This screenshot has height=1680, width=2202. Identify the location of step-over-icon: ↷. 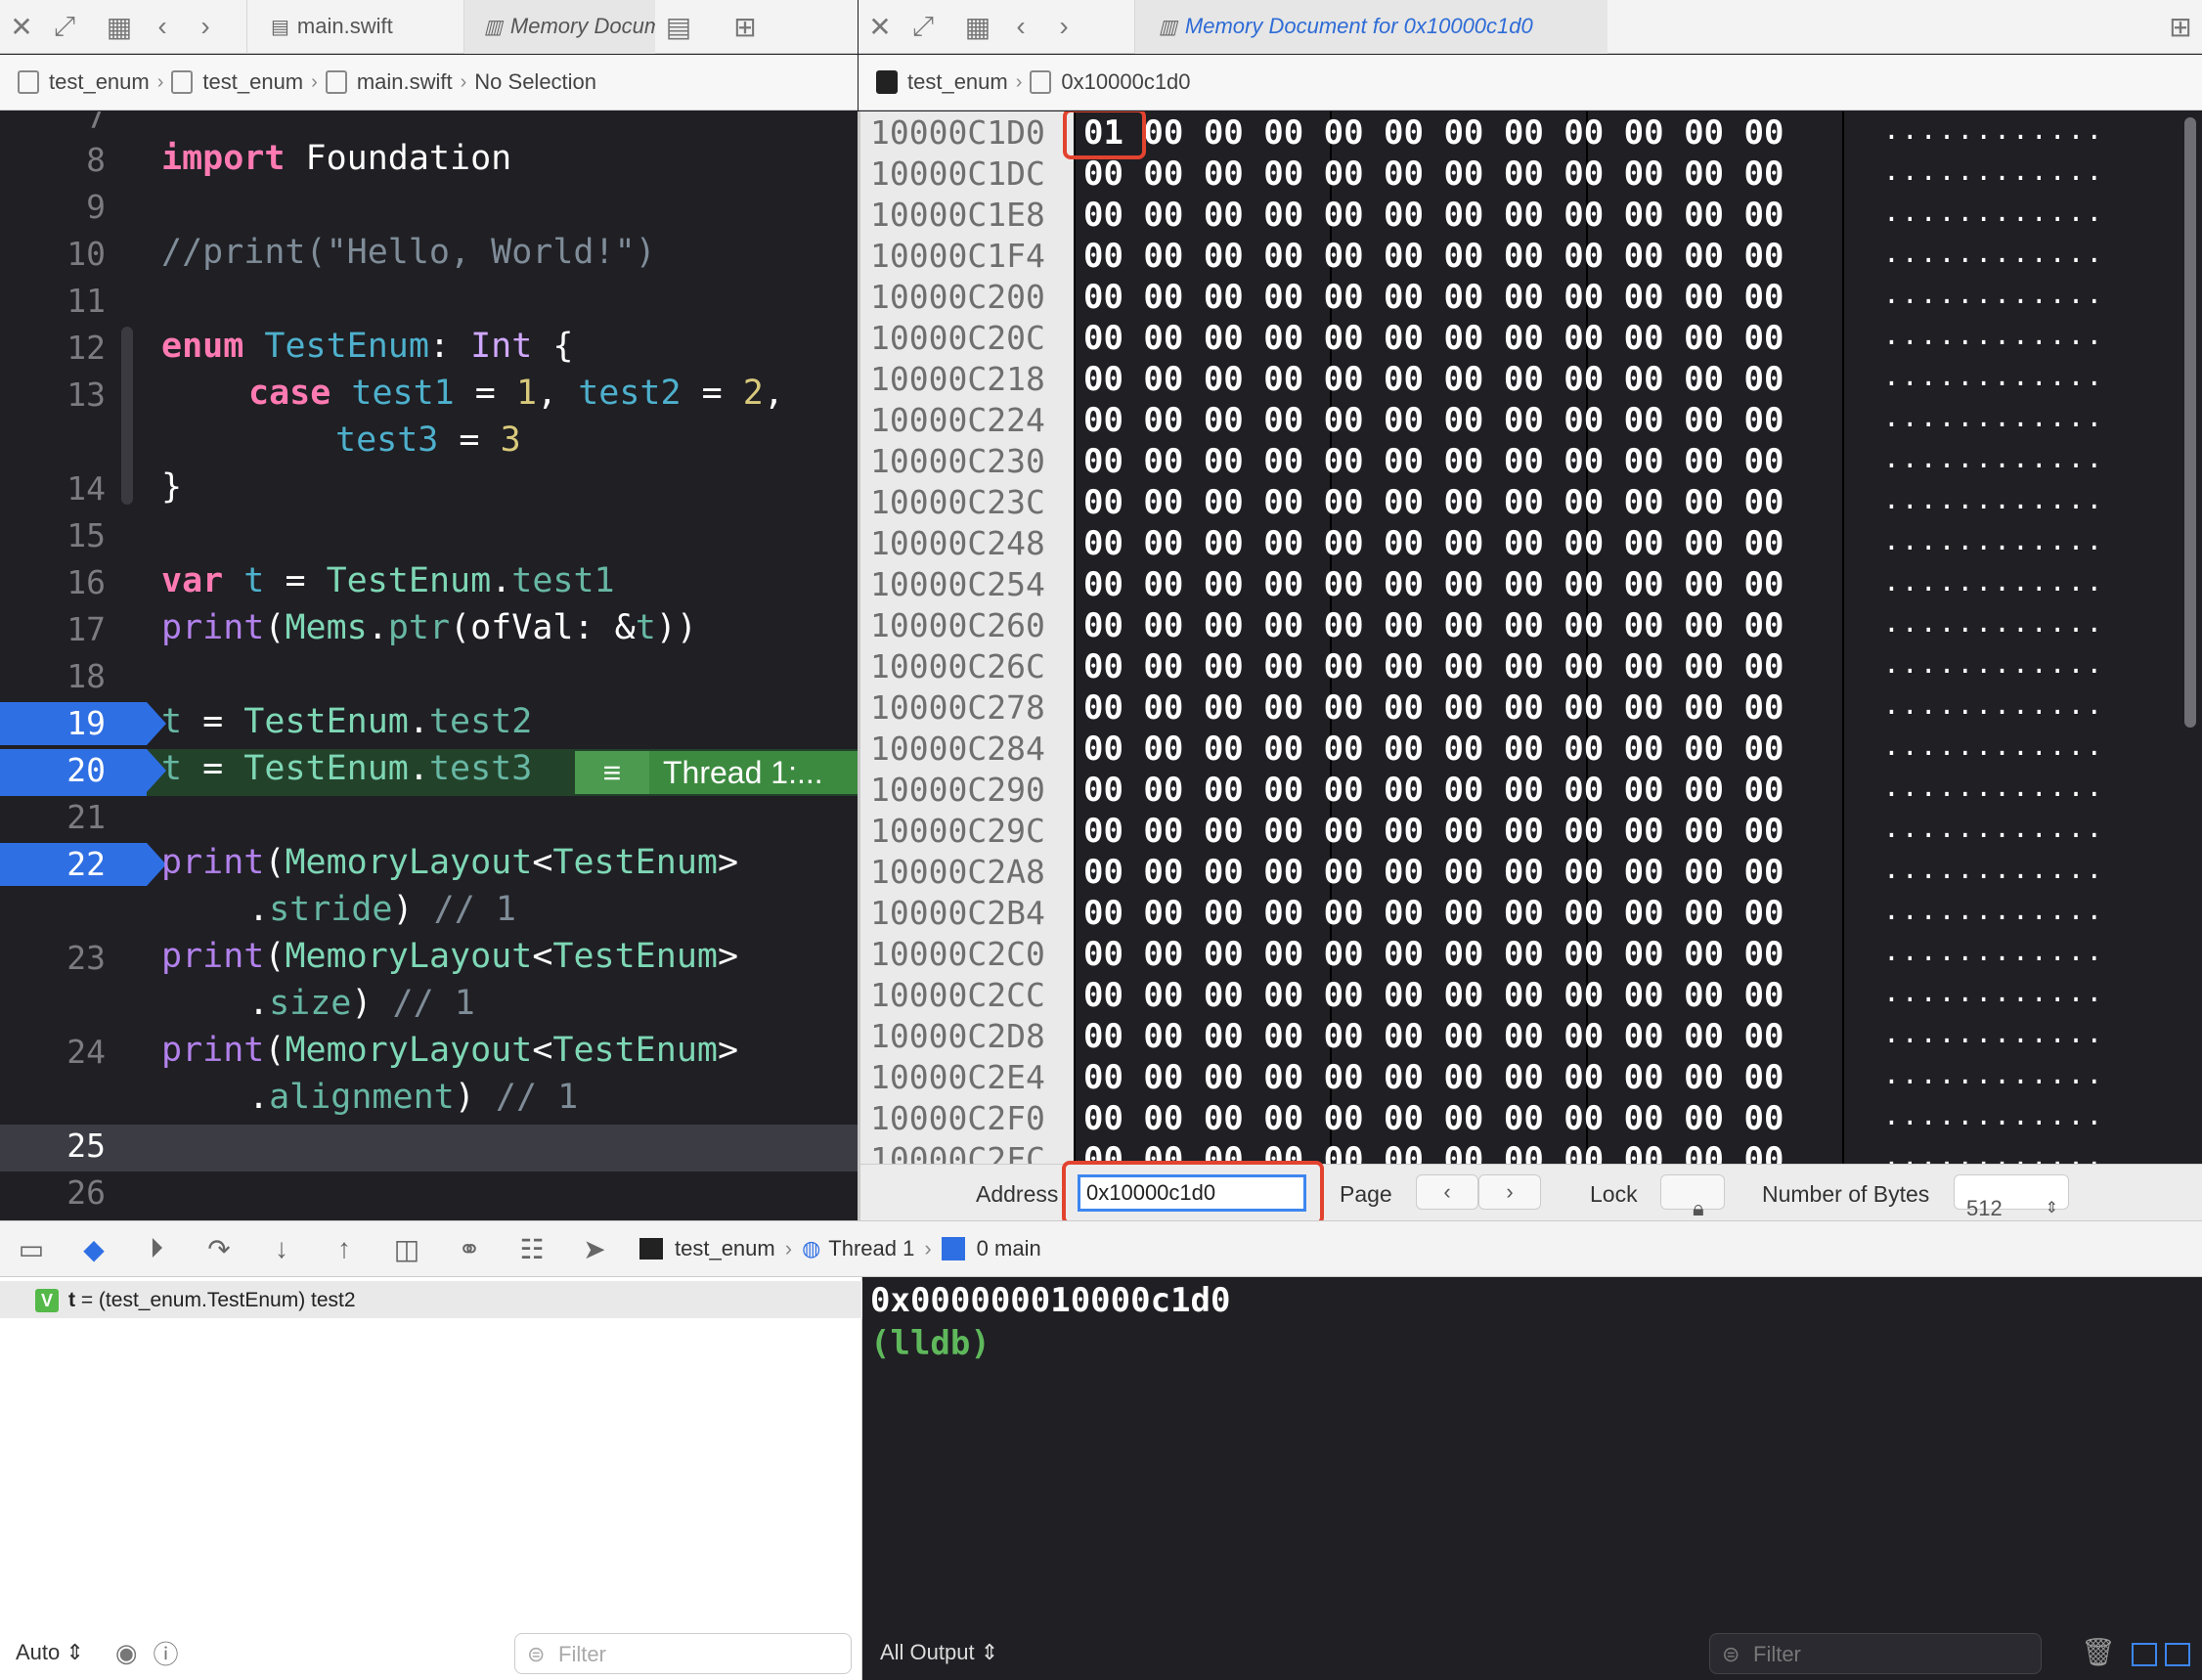
(219, 1249).